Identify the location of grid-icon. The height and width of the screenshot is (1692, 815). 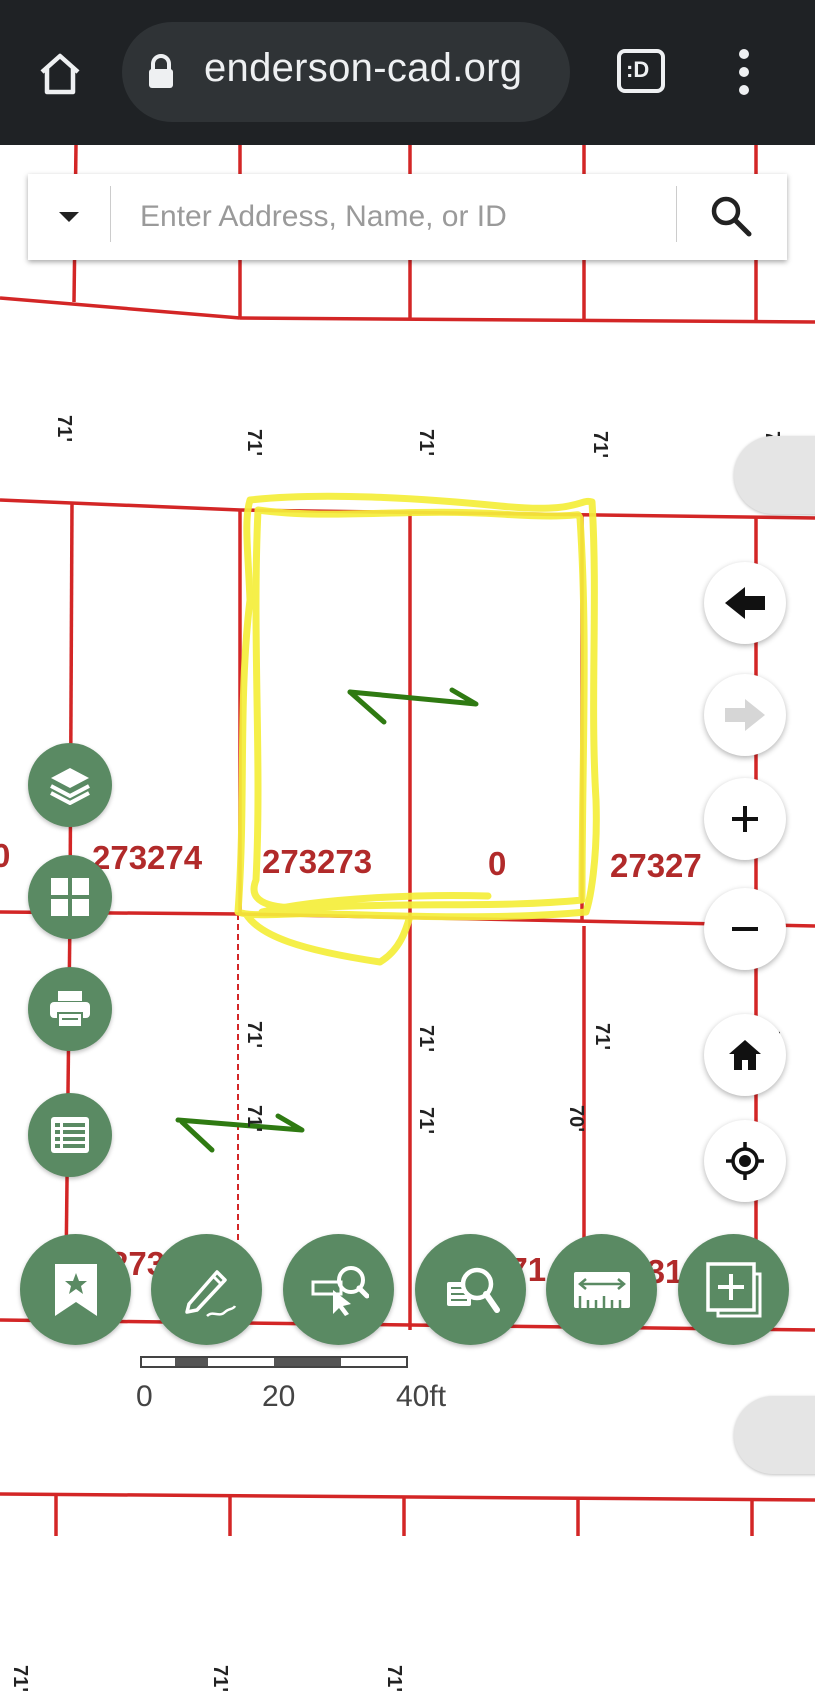
(70, 897).